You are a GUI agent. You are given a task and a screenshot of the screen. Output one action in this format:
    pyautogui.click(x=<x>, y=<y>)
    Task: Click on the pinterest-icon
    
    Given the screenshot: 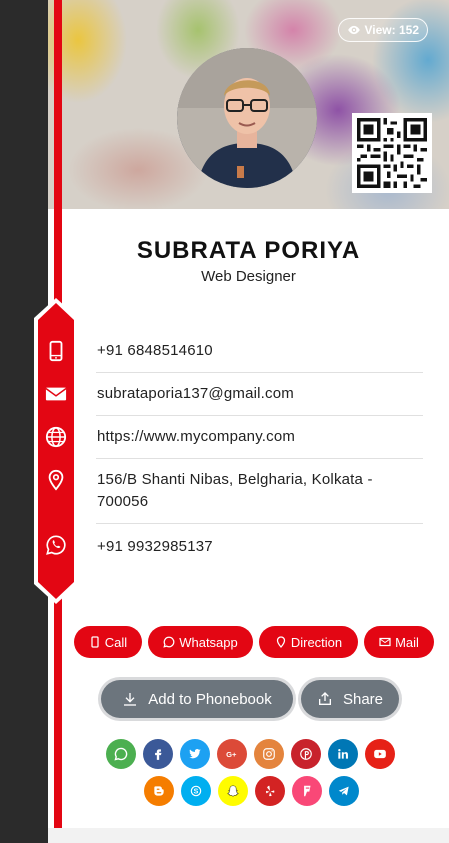 What is the action you would take?
    pyautogui.click(x=306, y=754)
    